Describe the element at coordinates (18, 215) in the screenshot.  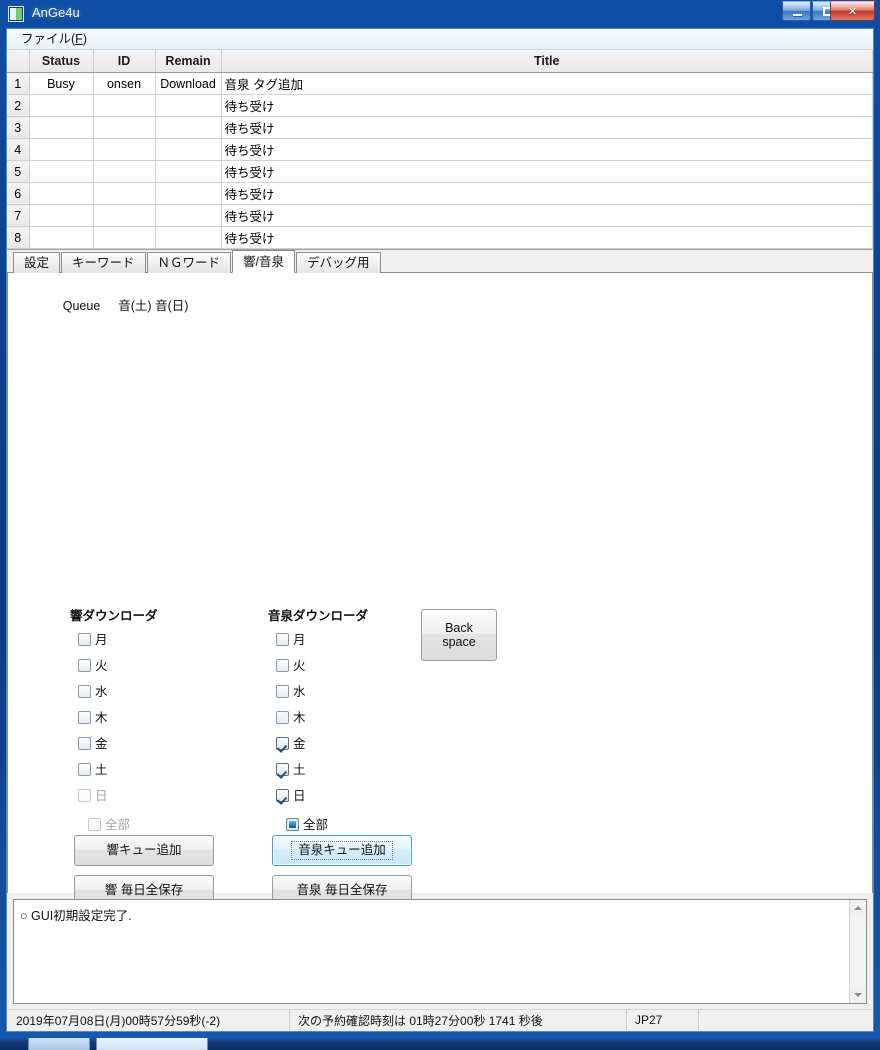
I see `row-number: 7` at that location.